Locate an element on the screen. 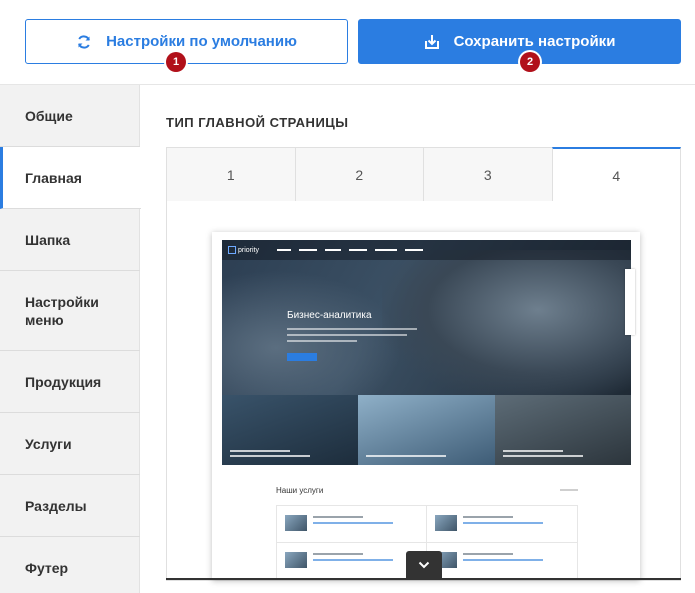 This screenshot has width=695, height=593. sidebar-item-header: Шапка is located at coordinates (70, 240).